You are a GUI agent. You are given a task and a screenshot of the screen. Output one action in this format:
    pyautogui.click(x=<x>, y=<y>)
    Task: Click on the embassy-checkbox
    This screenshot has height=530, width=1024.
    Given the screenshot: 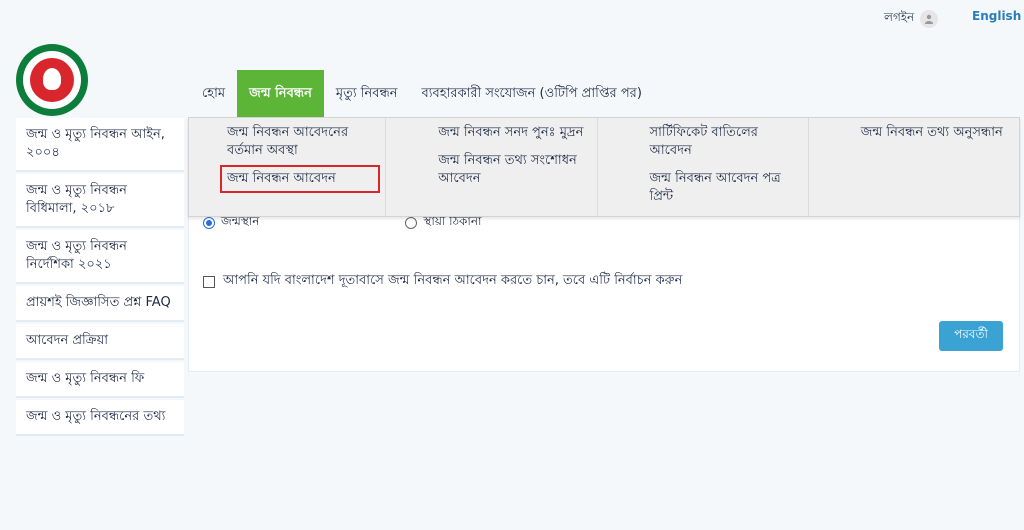 What is the action you would take?
    pyautogui.click(x=209, y=281)
    